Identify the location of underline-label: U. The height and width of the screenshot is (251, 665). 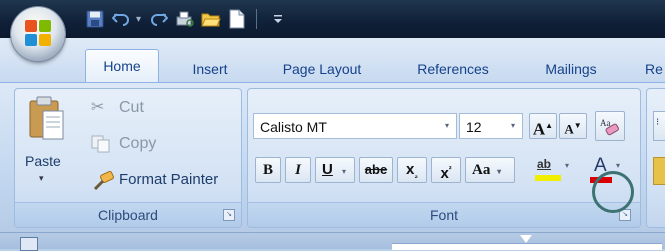
(327, 169).